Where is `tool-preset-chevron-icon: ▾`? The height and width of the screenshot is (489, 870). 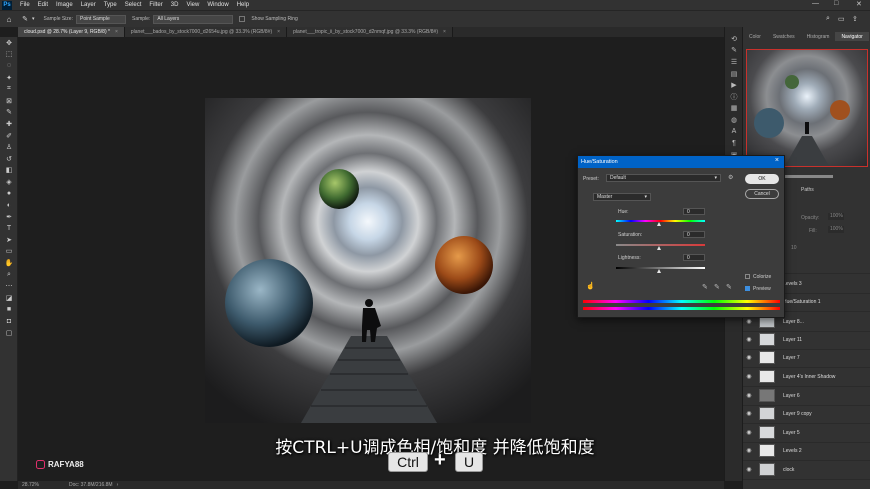 tool-preset-chevron-icon: ▾ is located at coordinates (33, 19).